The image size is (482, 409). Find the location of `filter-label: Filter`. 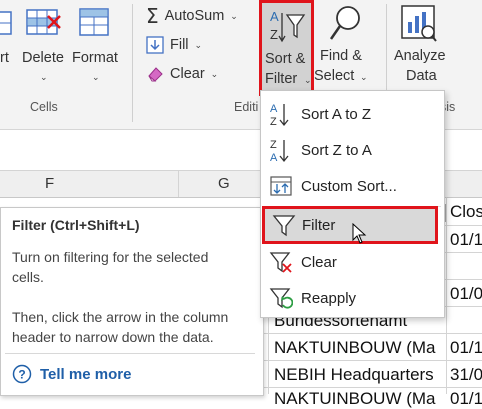

filter-label: Filter is located at coordinates (319, 225).